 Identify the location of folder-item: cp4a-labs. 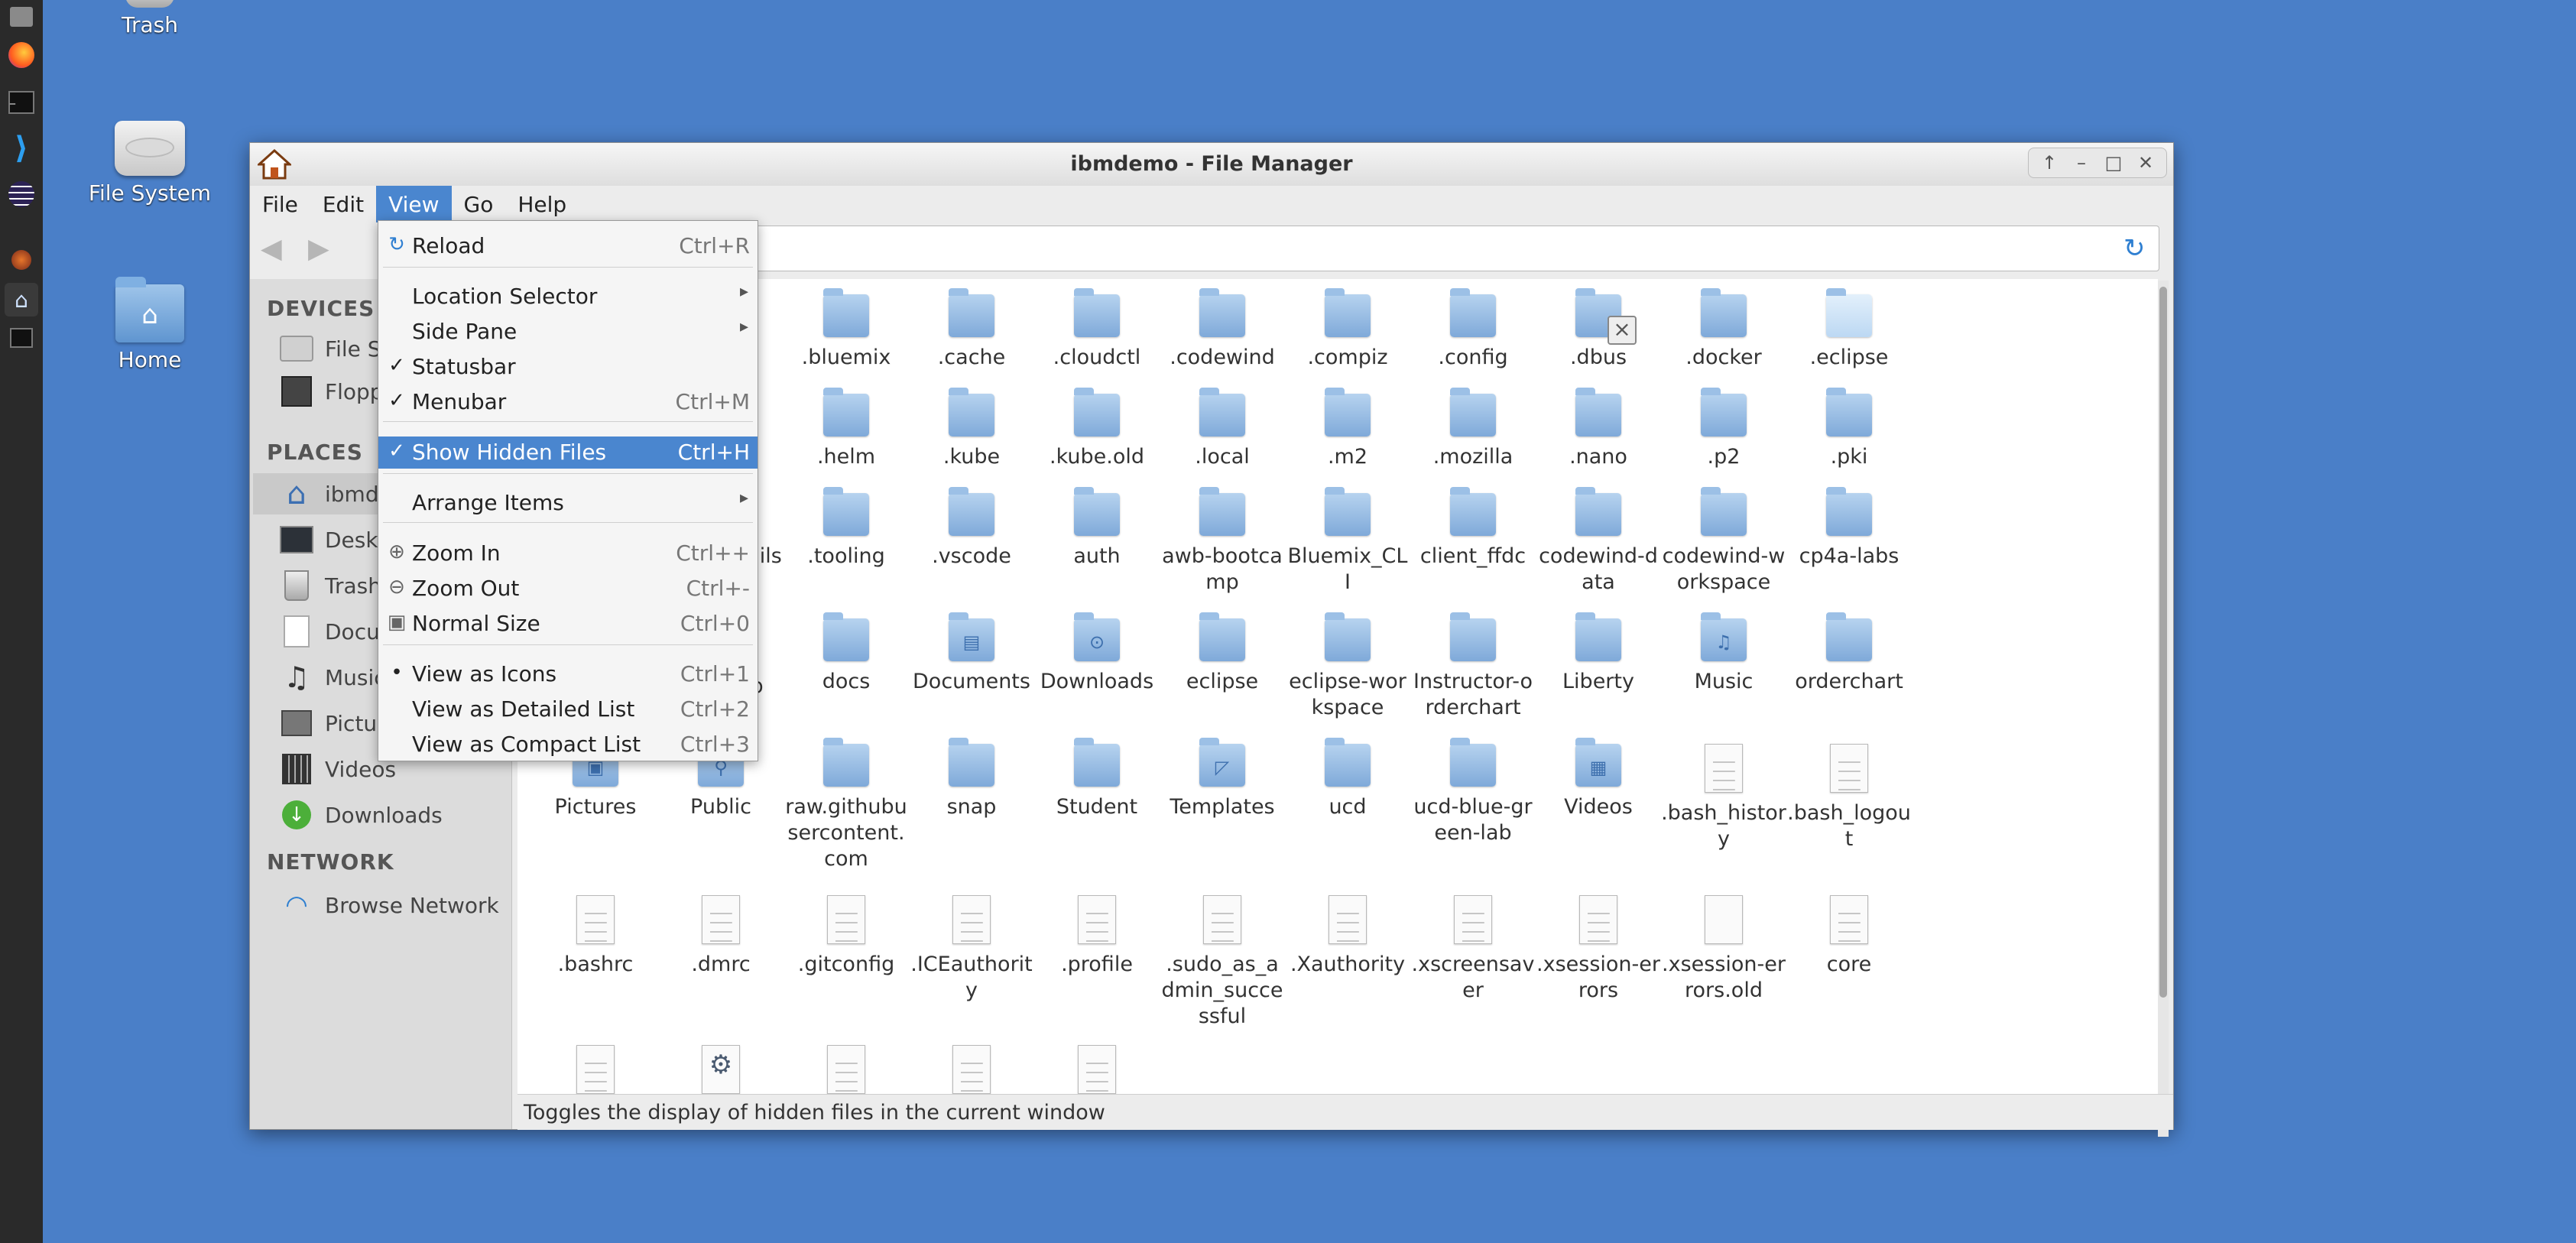
(1849, 528).